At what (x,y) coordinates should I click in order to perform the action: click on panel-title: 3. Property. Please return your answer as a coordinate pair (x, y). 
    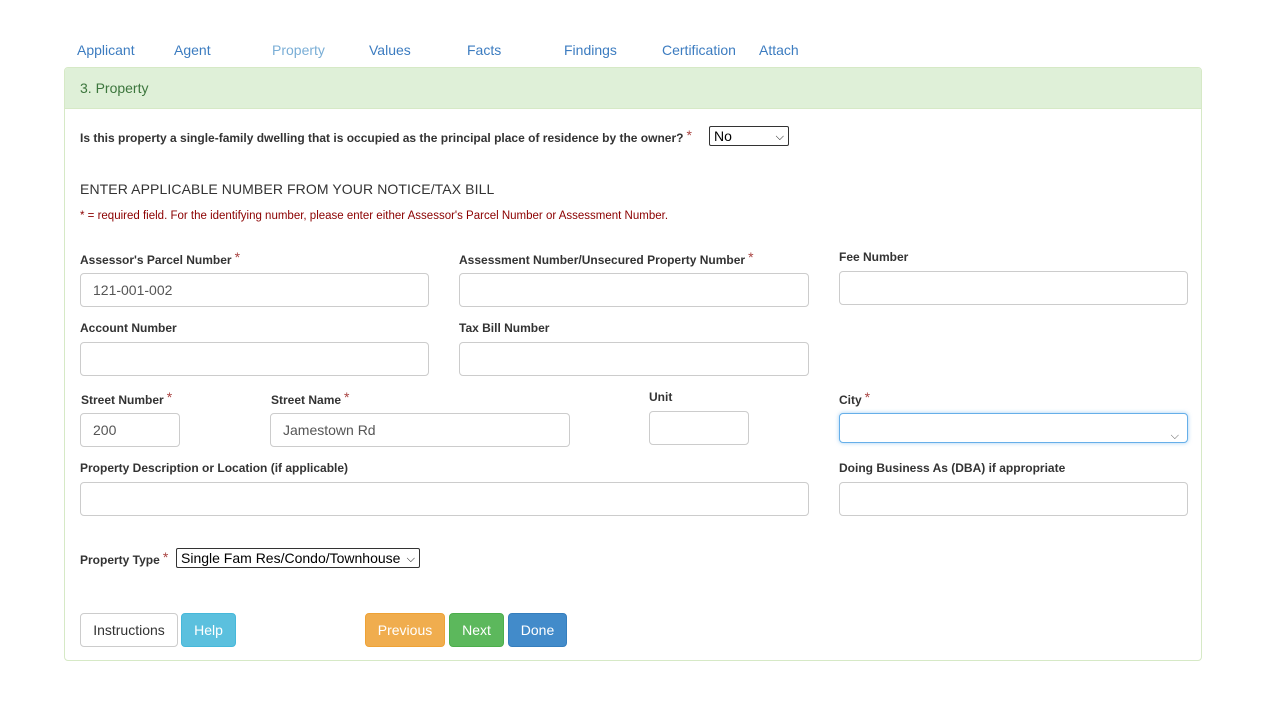
    Looking at the image, I should click on (114, 88).